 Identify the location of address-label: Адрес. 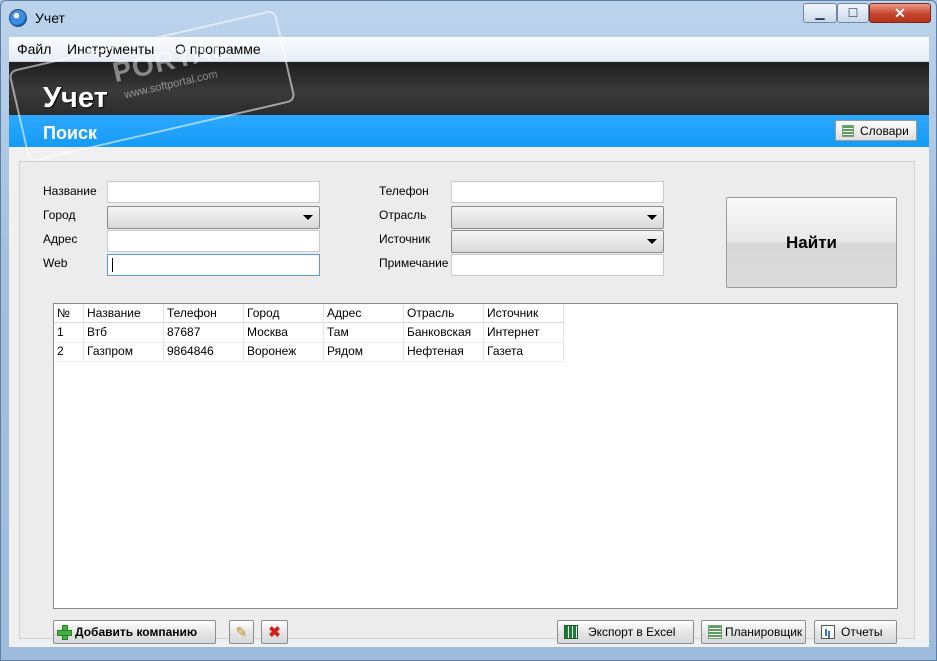
(60, 239).